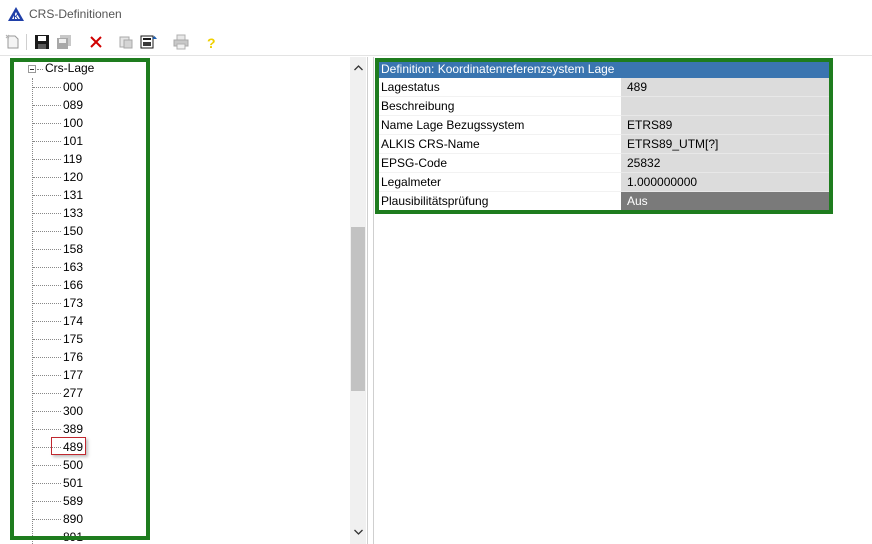 This screenshot has width=872, height=544. Describe the element at coordinates (93, 303) in the screenshot. I see `tree-item-173: 173` at that location.